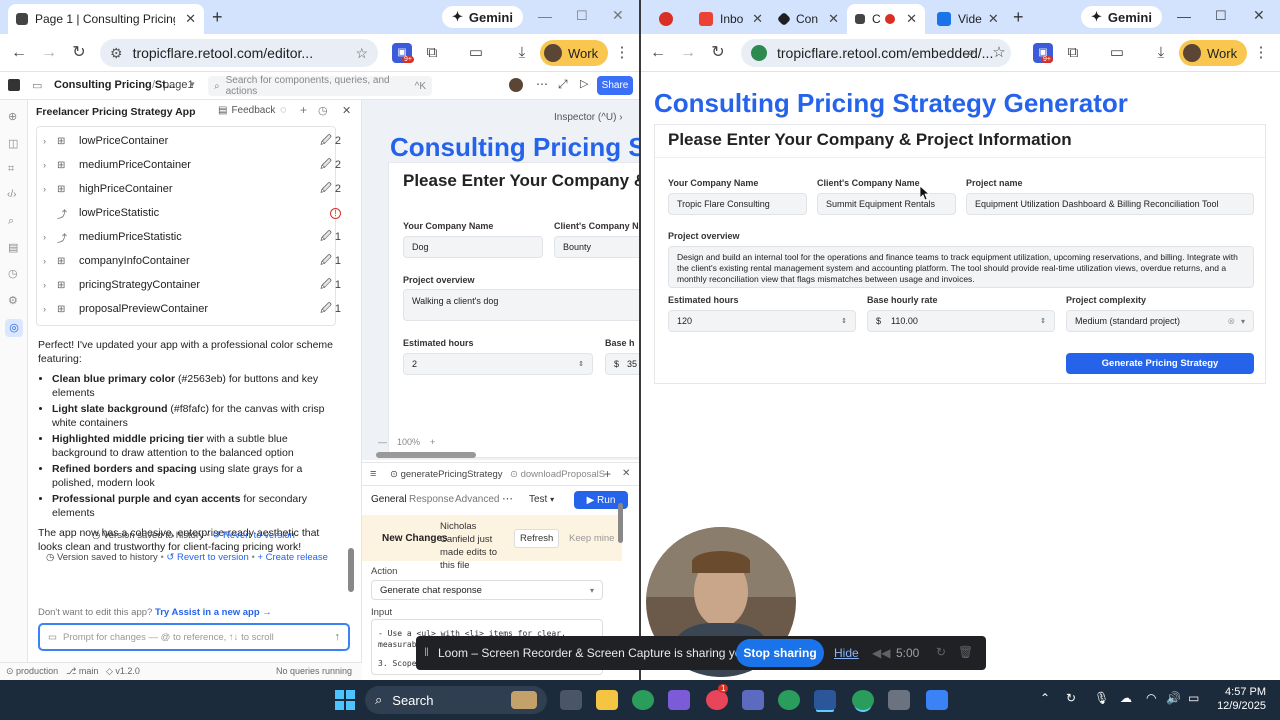  I want to click on tab-inbox: Inbo ✕, so click(731, 19).